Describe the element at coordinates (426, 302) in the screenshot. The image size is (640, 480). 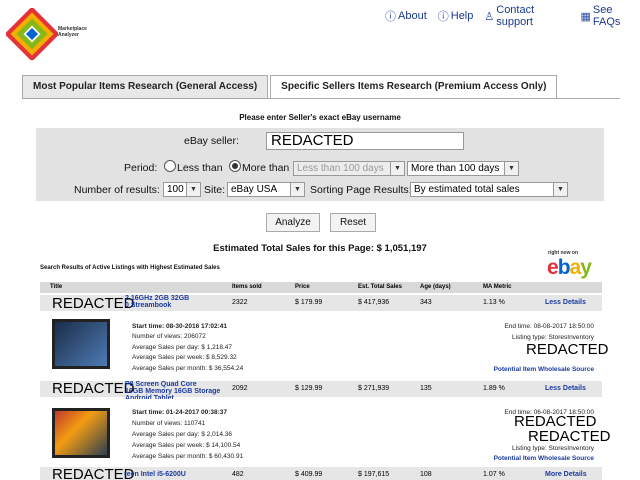
I see `age: 343` at that location.